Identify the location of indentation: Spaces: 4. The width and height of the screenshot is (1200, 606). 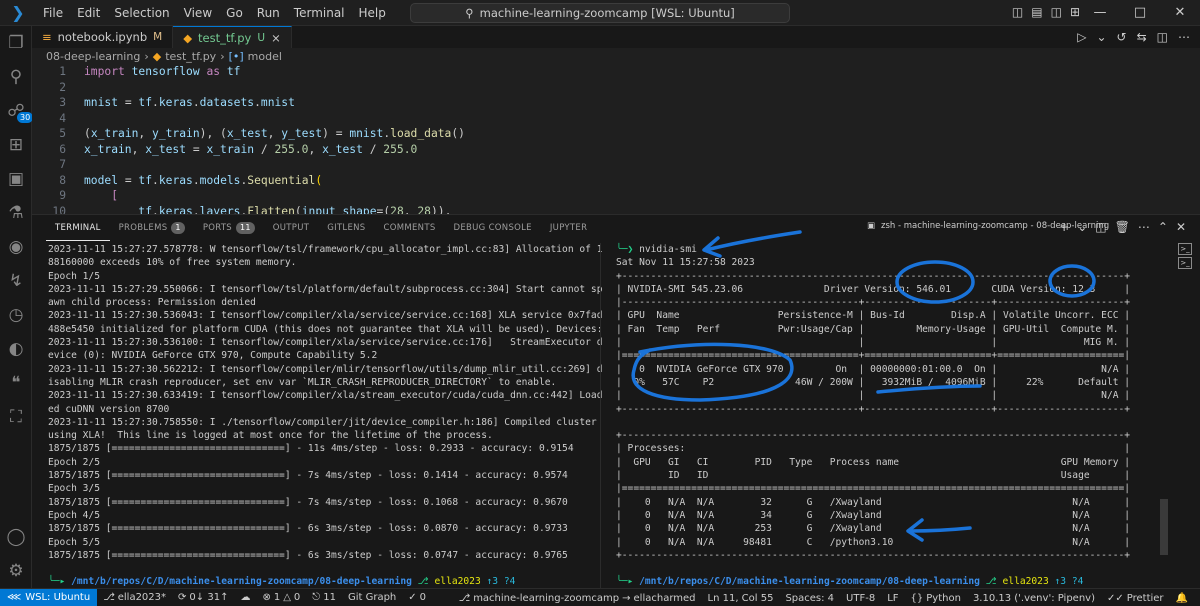
(809, 598).